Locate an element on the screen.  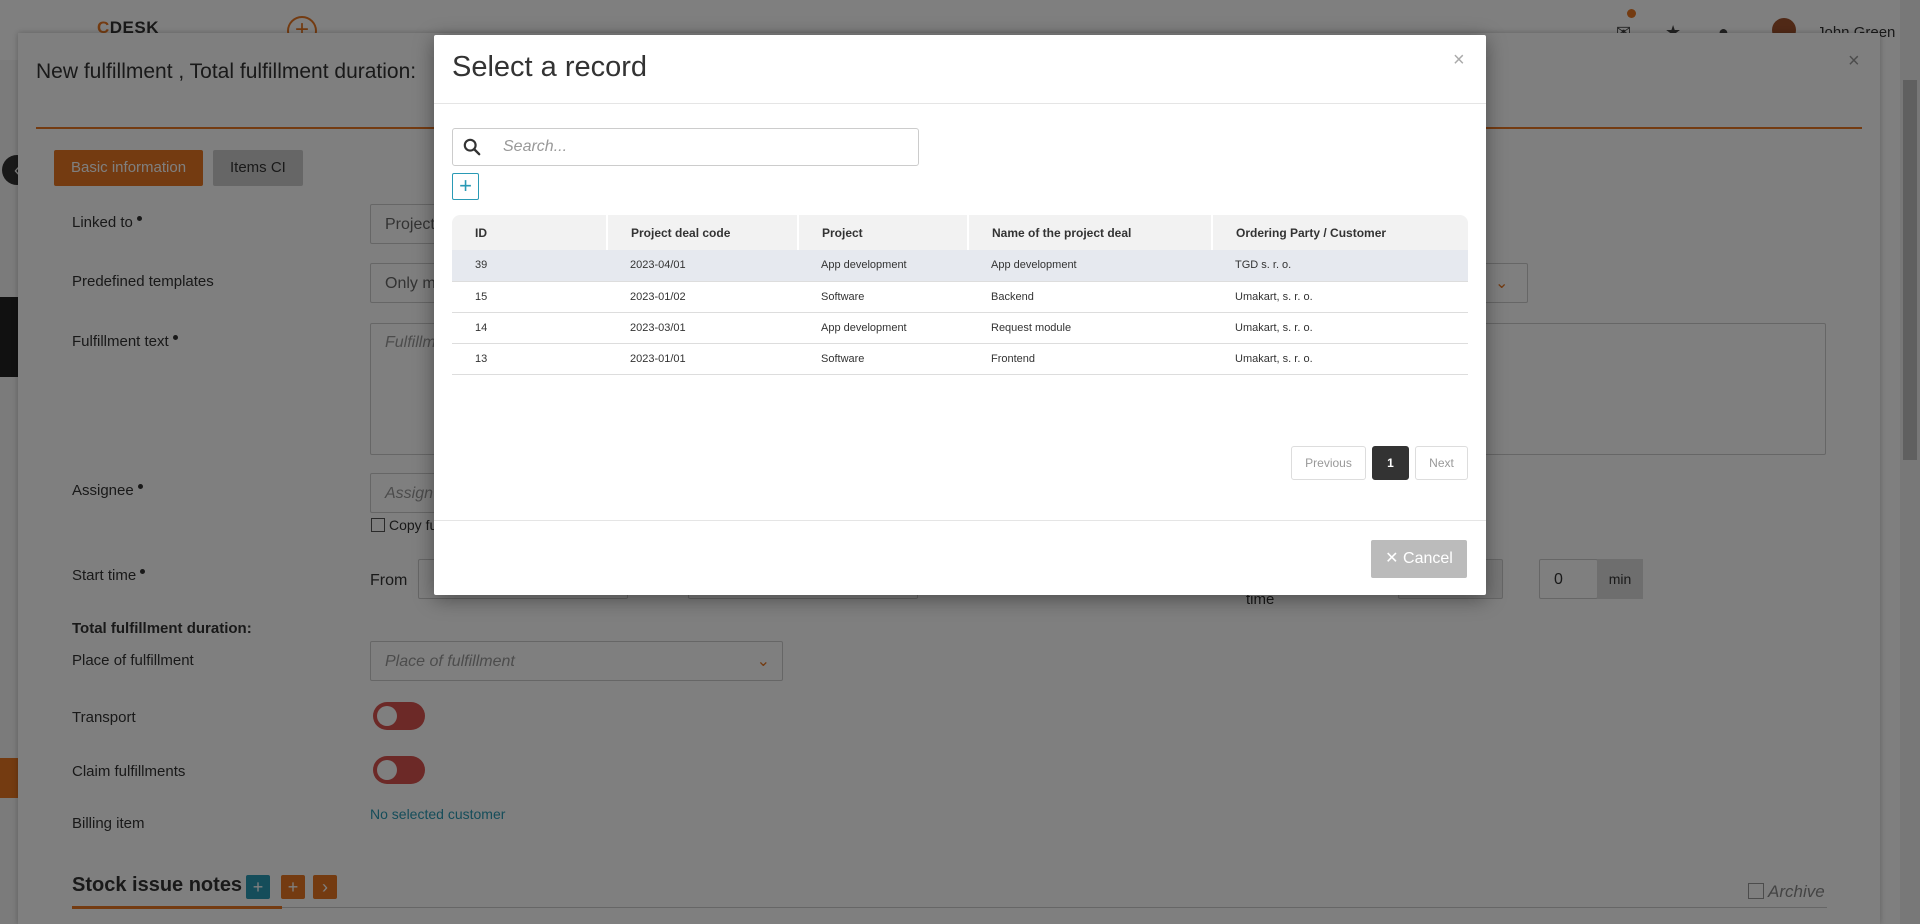
column-header-project: Project is located at coordinates (883, 232).